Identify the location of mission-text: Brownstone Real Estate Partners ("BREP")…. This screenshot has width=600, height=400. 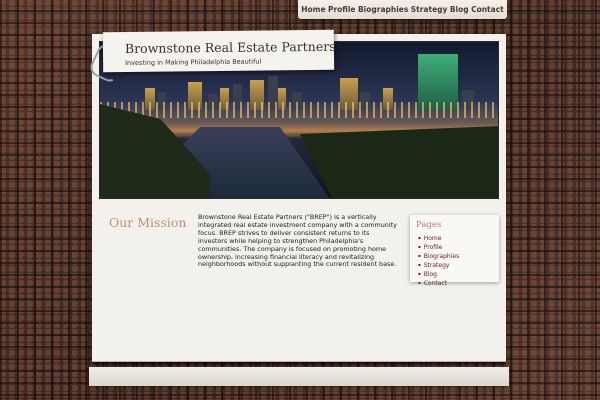
(297, 241).